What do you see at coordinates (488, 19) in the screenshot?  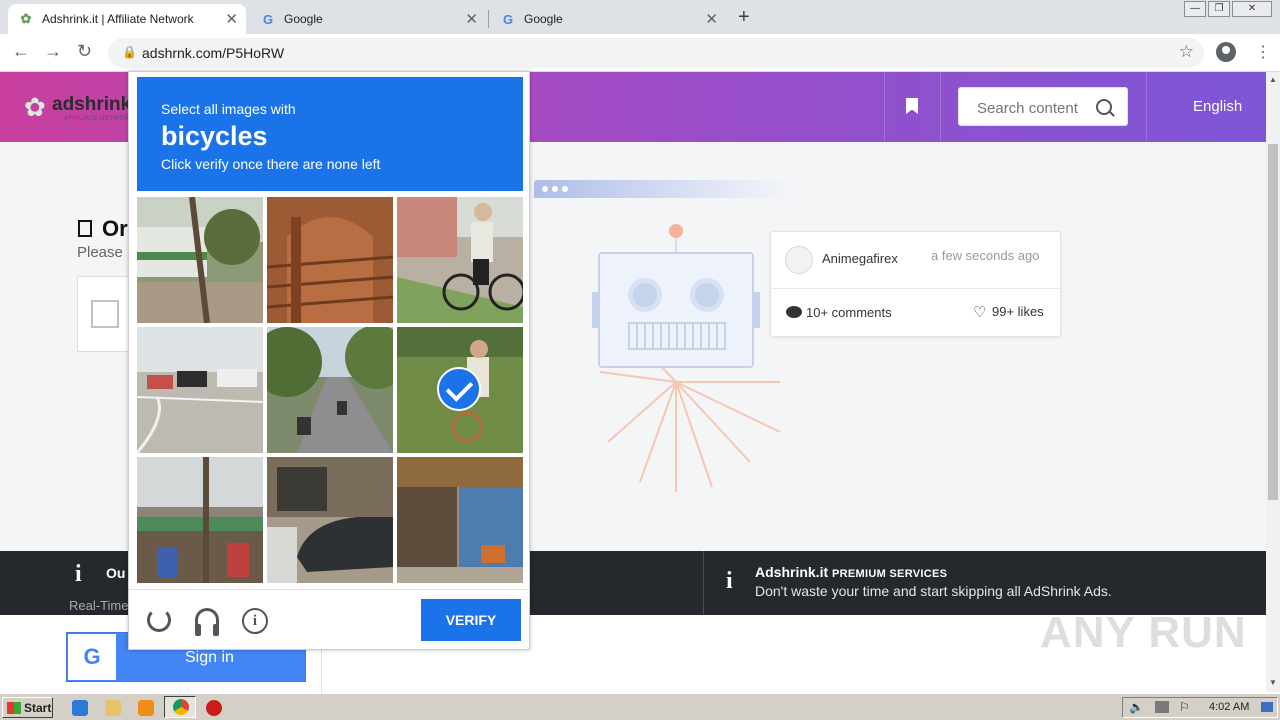 I see `tab-divider` at bounding box center [488, 19].